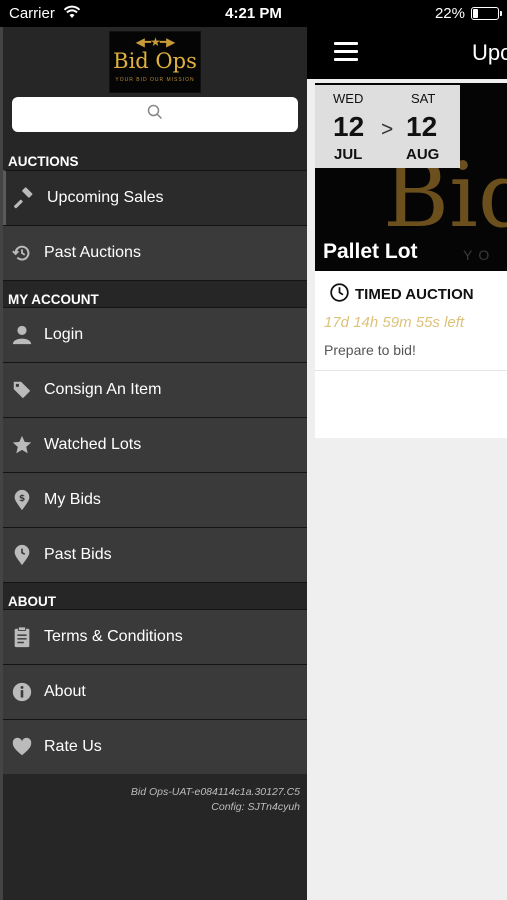  Describe the element at coordinates (479, 255) in the screenshot. I see `image-logo-subtext: YO` at that location.